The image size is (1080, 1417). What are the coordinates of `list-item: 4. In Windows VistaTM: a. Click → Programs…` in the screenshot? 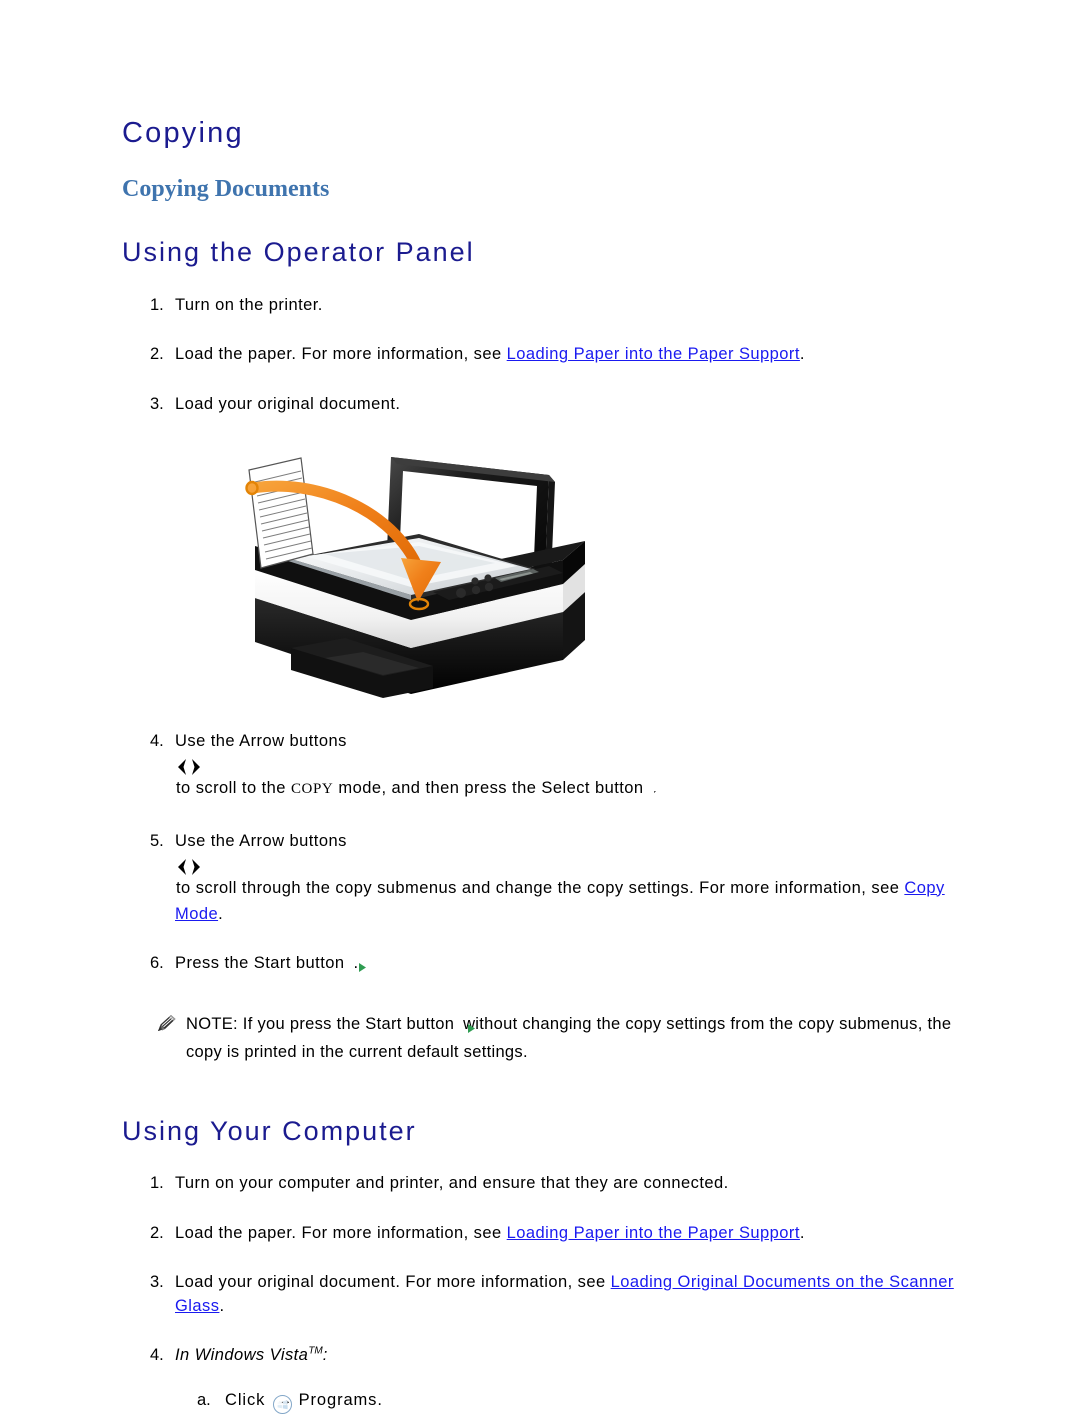 It's located at (552, 1380).